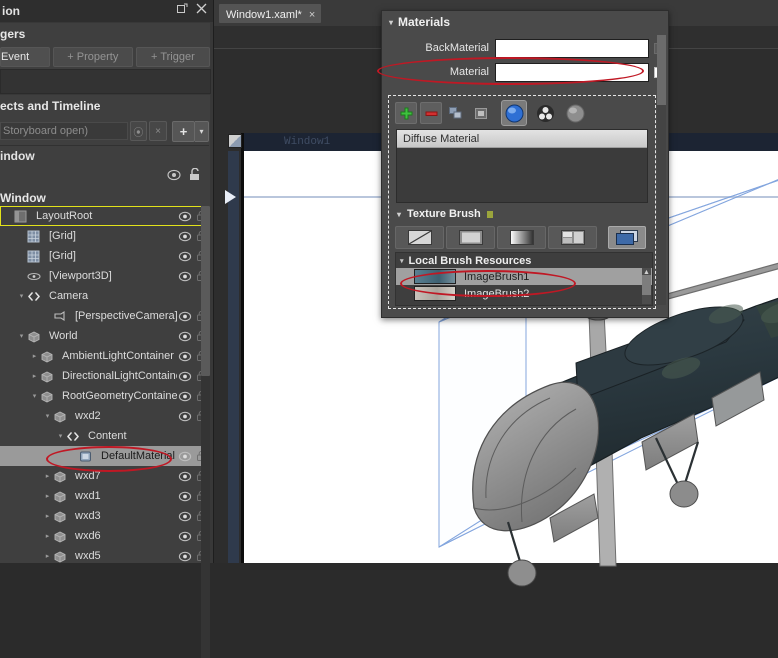 The image size is (778, 658). I want to click on list-item: Diffuse Material, so click(522, 139).